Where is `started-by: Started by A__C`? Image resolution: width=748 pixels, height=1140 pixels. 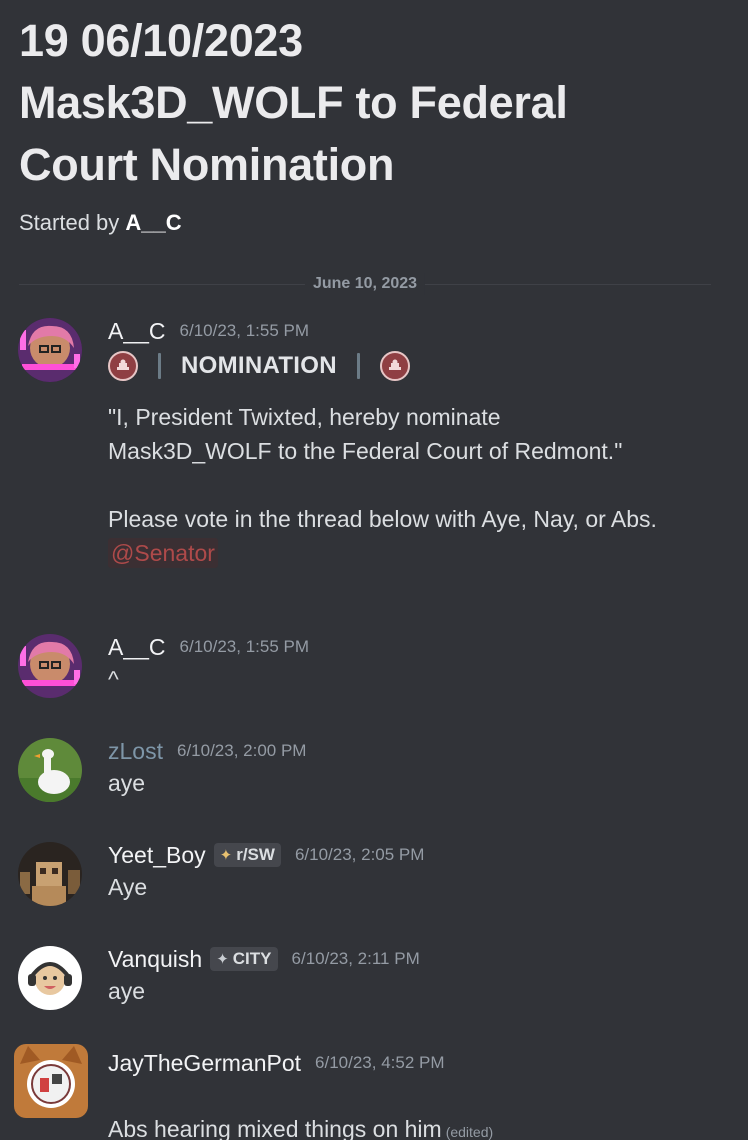 started-by: Started by A__C is located at coordinates (369, 223).